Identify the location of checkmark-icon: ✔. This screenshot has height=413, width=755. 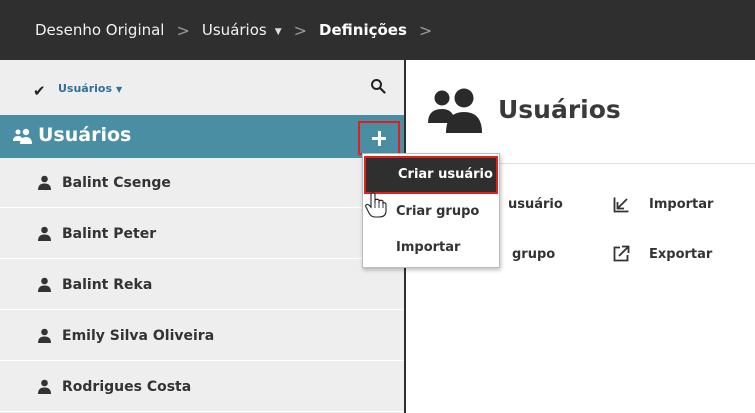
(39, 91).